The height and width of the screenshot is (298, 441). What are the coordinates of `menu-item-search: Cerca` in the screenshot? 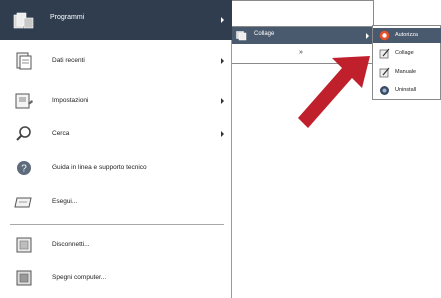 It's located at (116, 134).